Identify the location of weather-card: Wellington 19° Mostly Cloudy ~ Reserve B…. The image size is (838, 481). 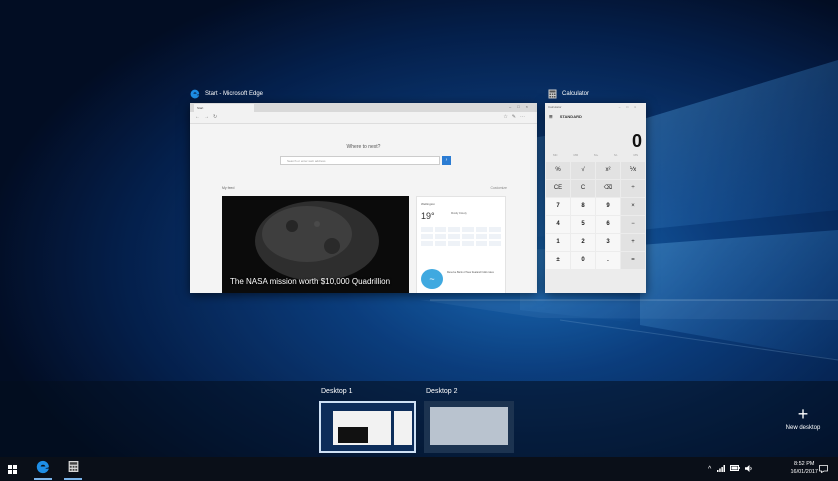
(461, 244).